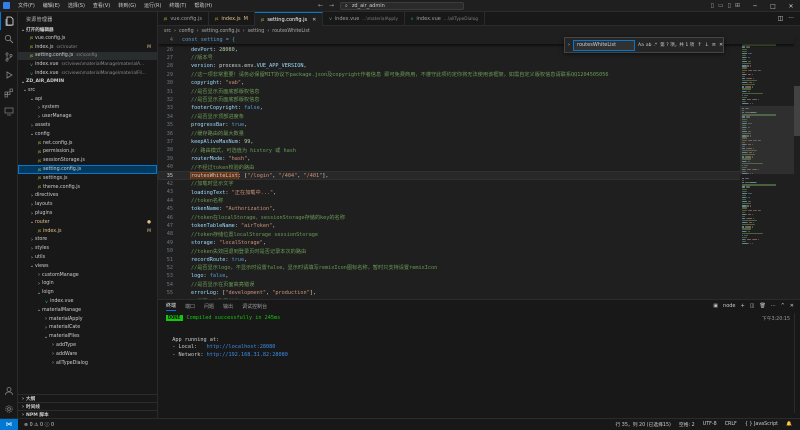  I want to click on breadcrumb-item: setting.config.js, so click(221, 31).